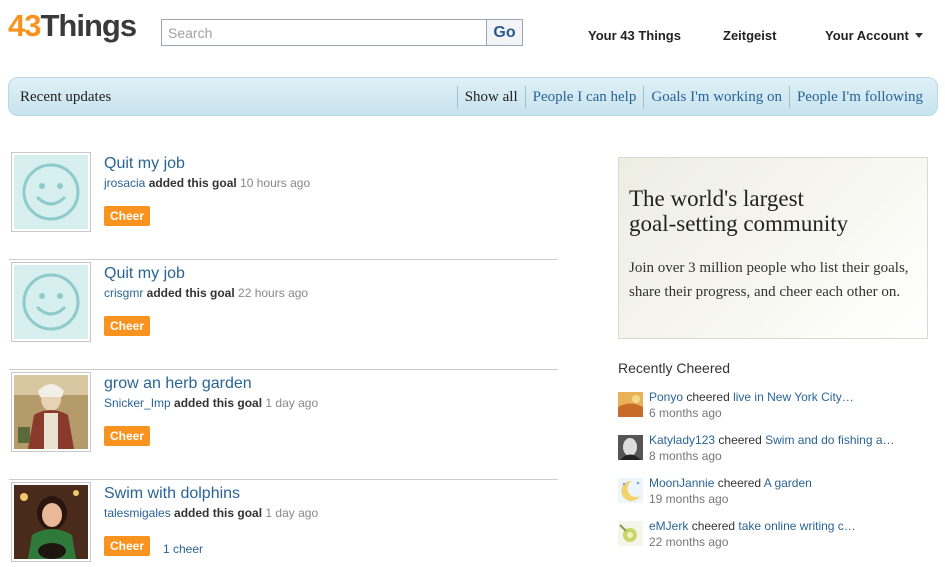  I want to click on recently-cheered-heading: Recently Cheered, so click(674, 368).